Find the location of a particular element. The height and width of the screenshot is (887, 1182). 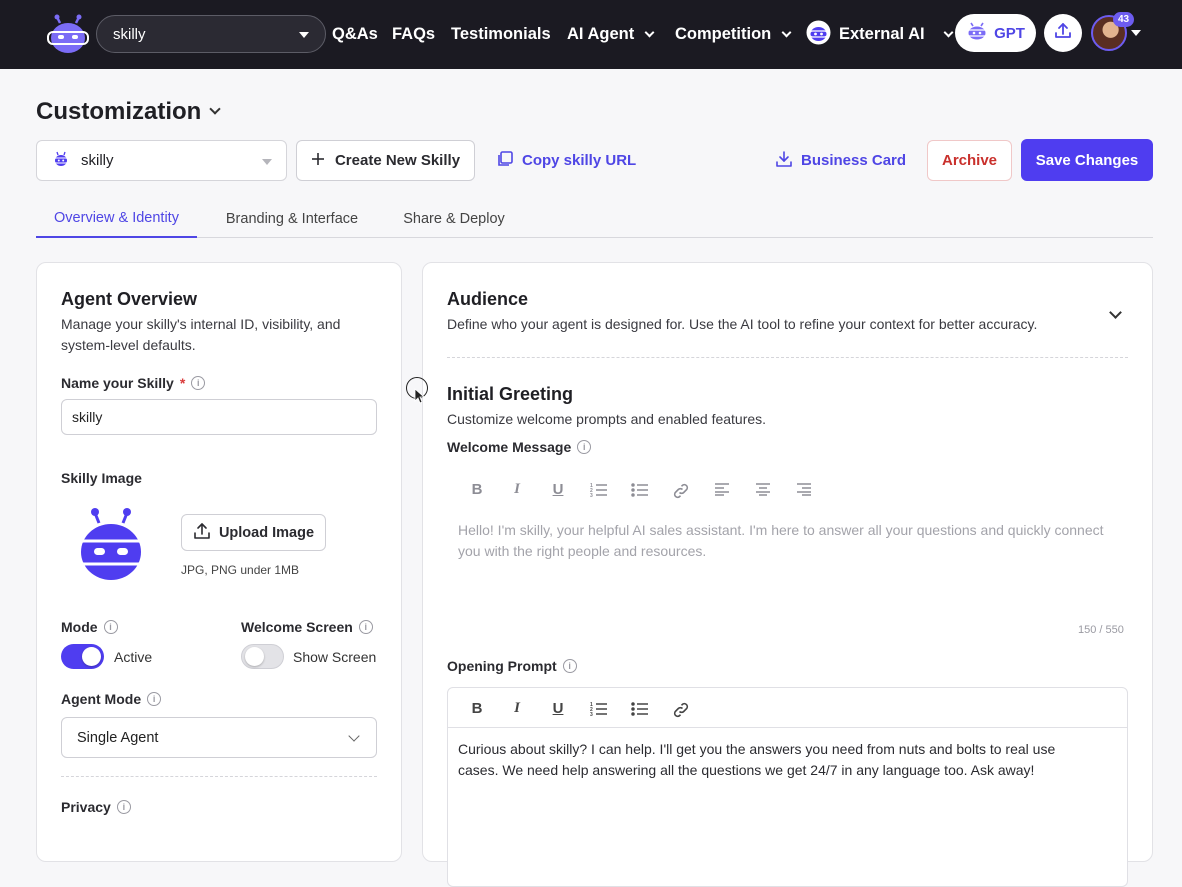

align-center-icon is located at coordinates (763, 491).